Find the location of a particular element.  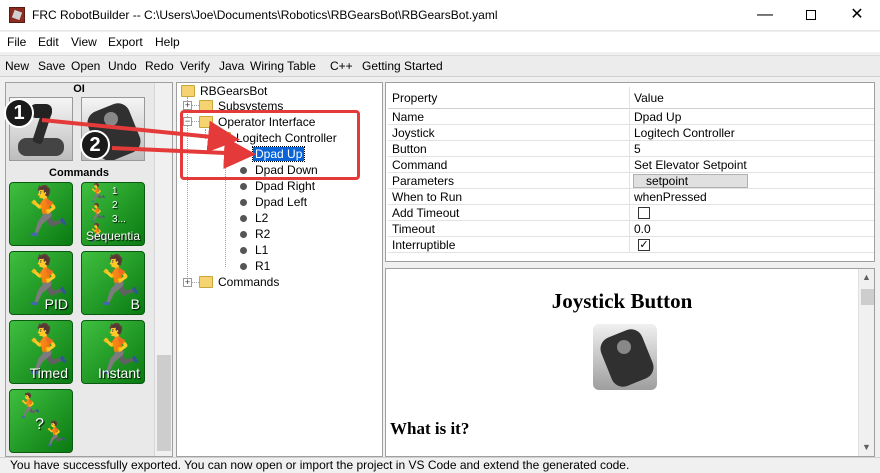

tree-root-label: RBGearsBot is located at coordinates (234, 91).